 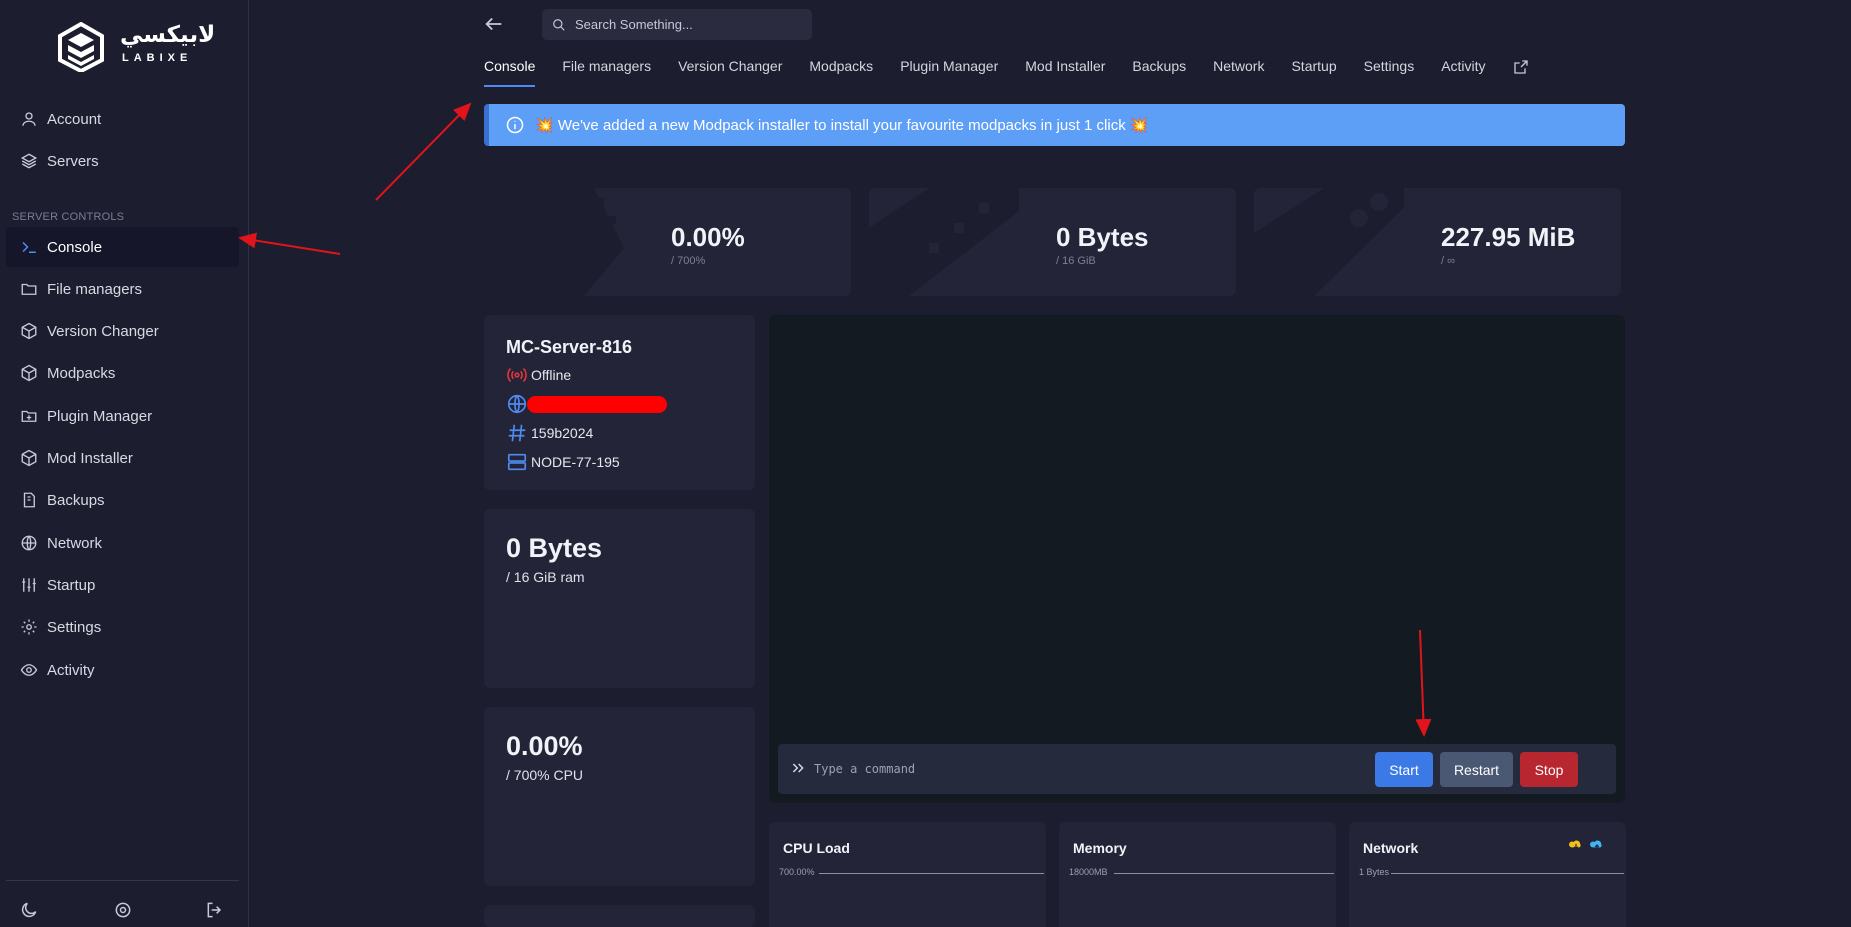 I want to click on chevrons-right-icon, so click(x=798, y=768).